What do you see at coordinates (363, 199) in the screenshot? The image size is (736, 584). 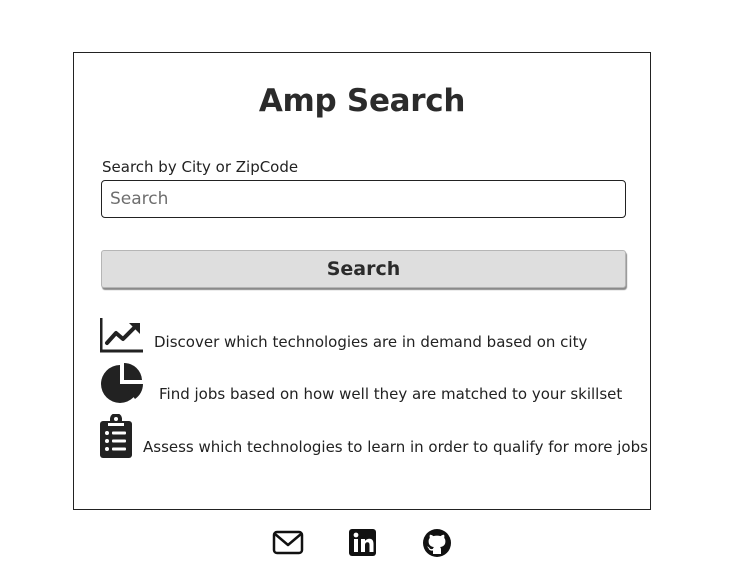 I see `search-input` at bounding box center [363, 199].